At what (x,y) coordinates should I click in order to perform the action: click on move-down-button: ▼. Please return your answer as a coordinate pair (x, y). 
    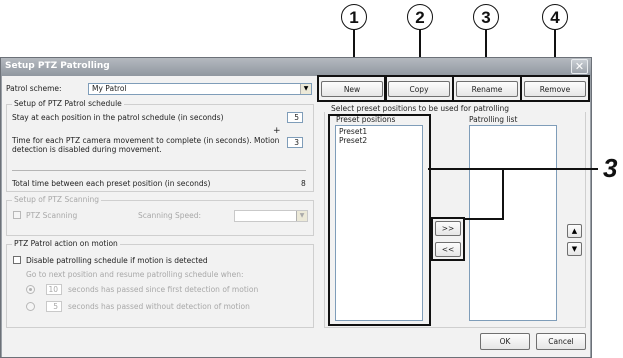
    Looking at the image, I should click on (574, 249).